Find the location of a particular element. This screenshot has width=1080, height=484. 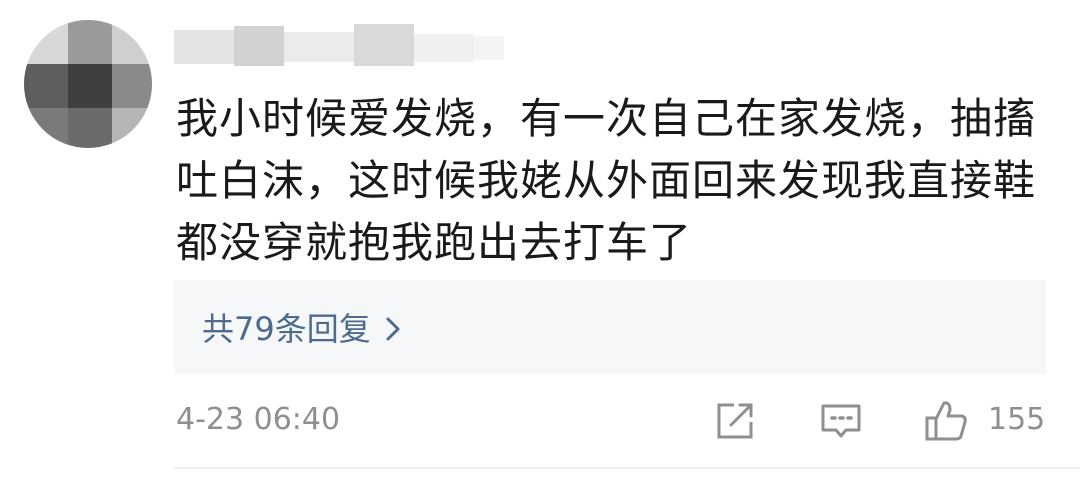

share-icon is located at coordinates (735, 421).